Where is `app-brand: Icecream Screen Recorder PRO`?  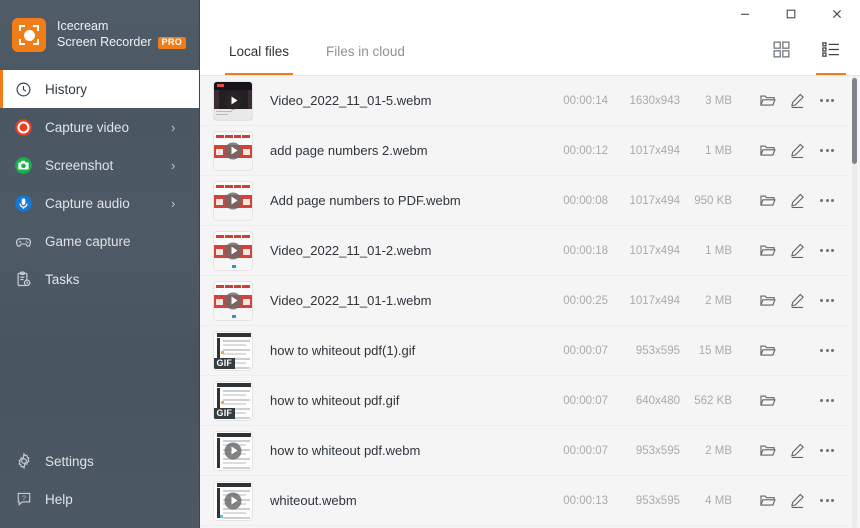
app-brand: Icecream Screen Recorder PRO is located at coordinates (99, 35).